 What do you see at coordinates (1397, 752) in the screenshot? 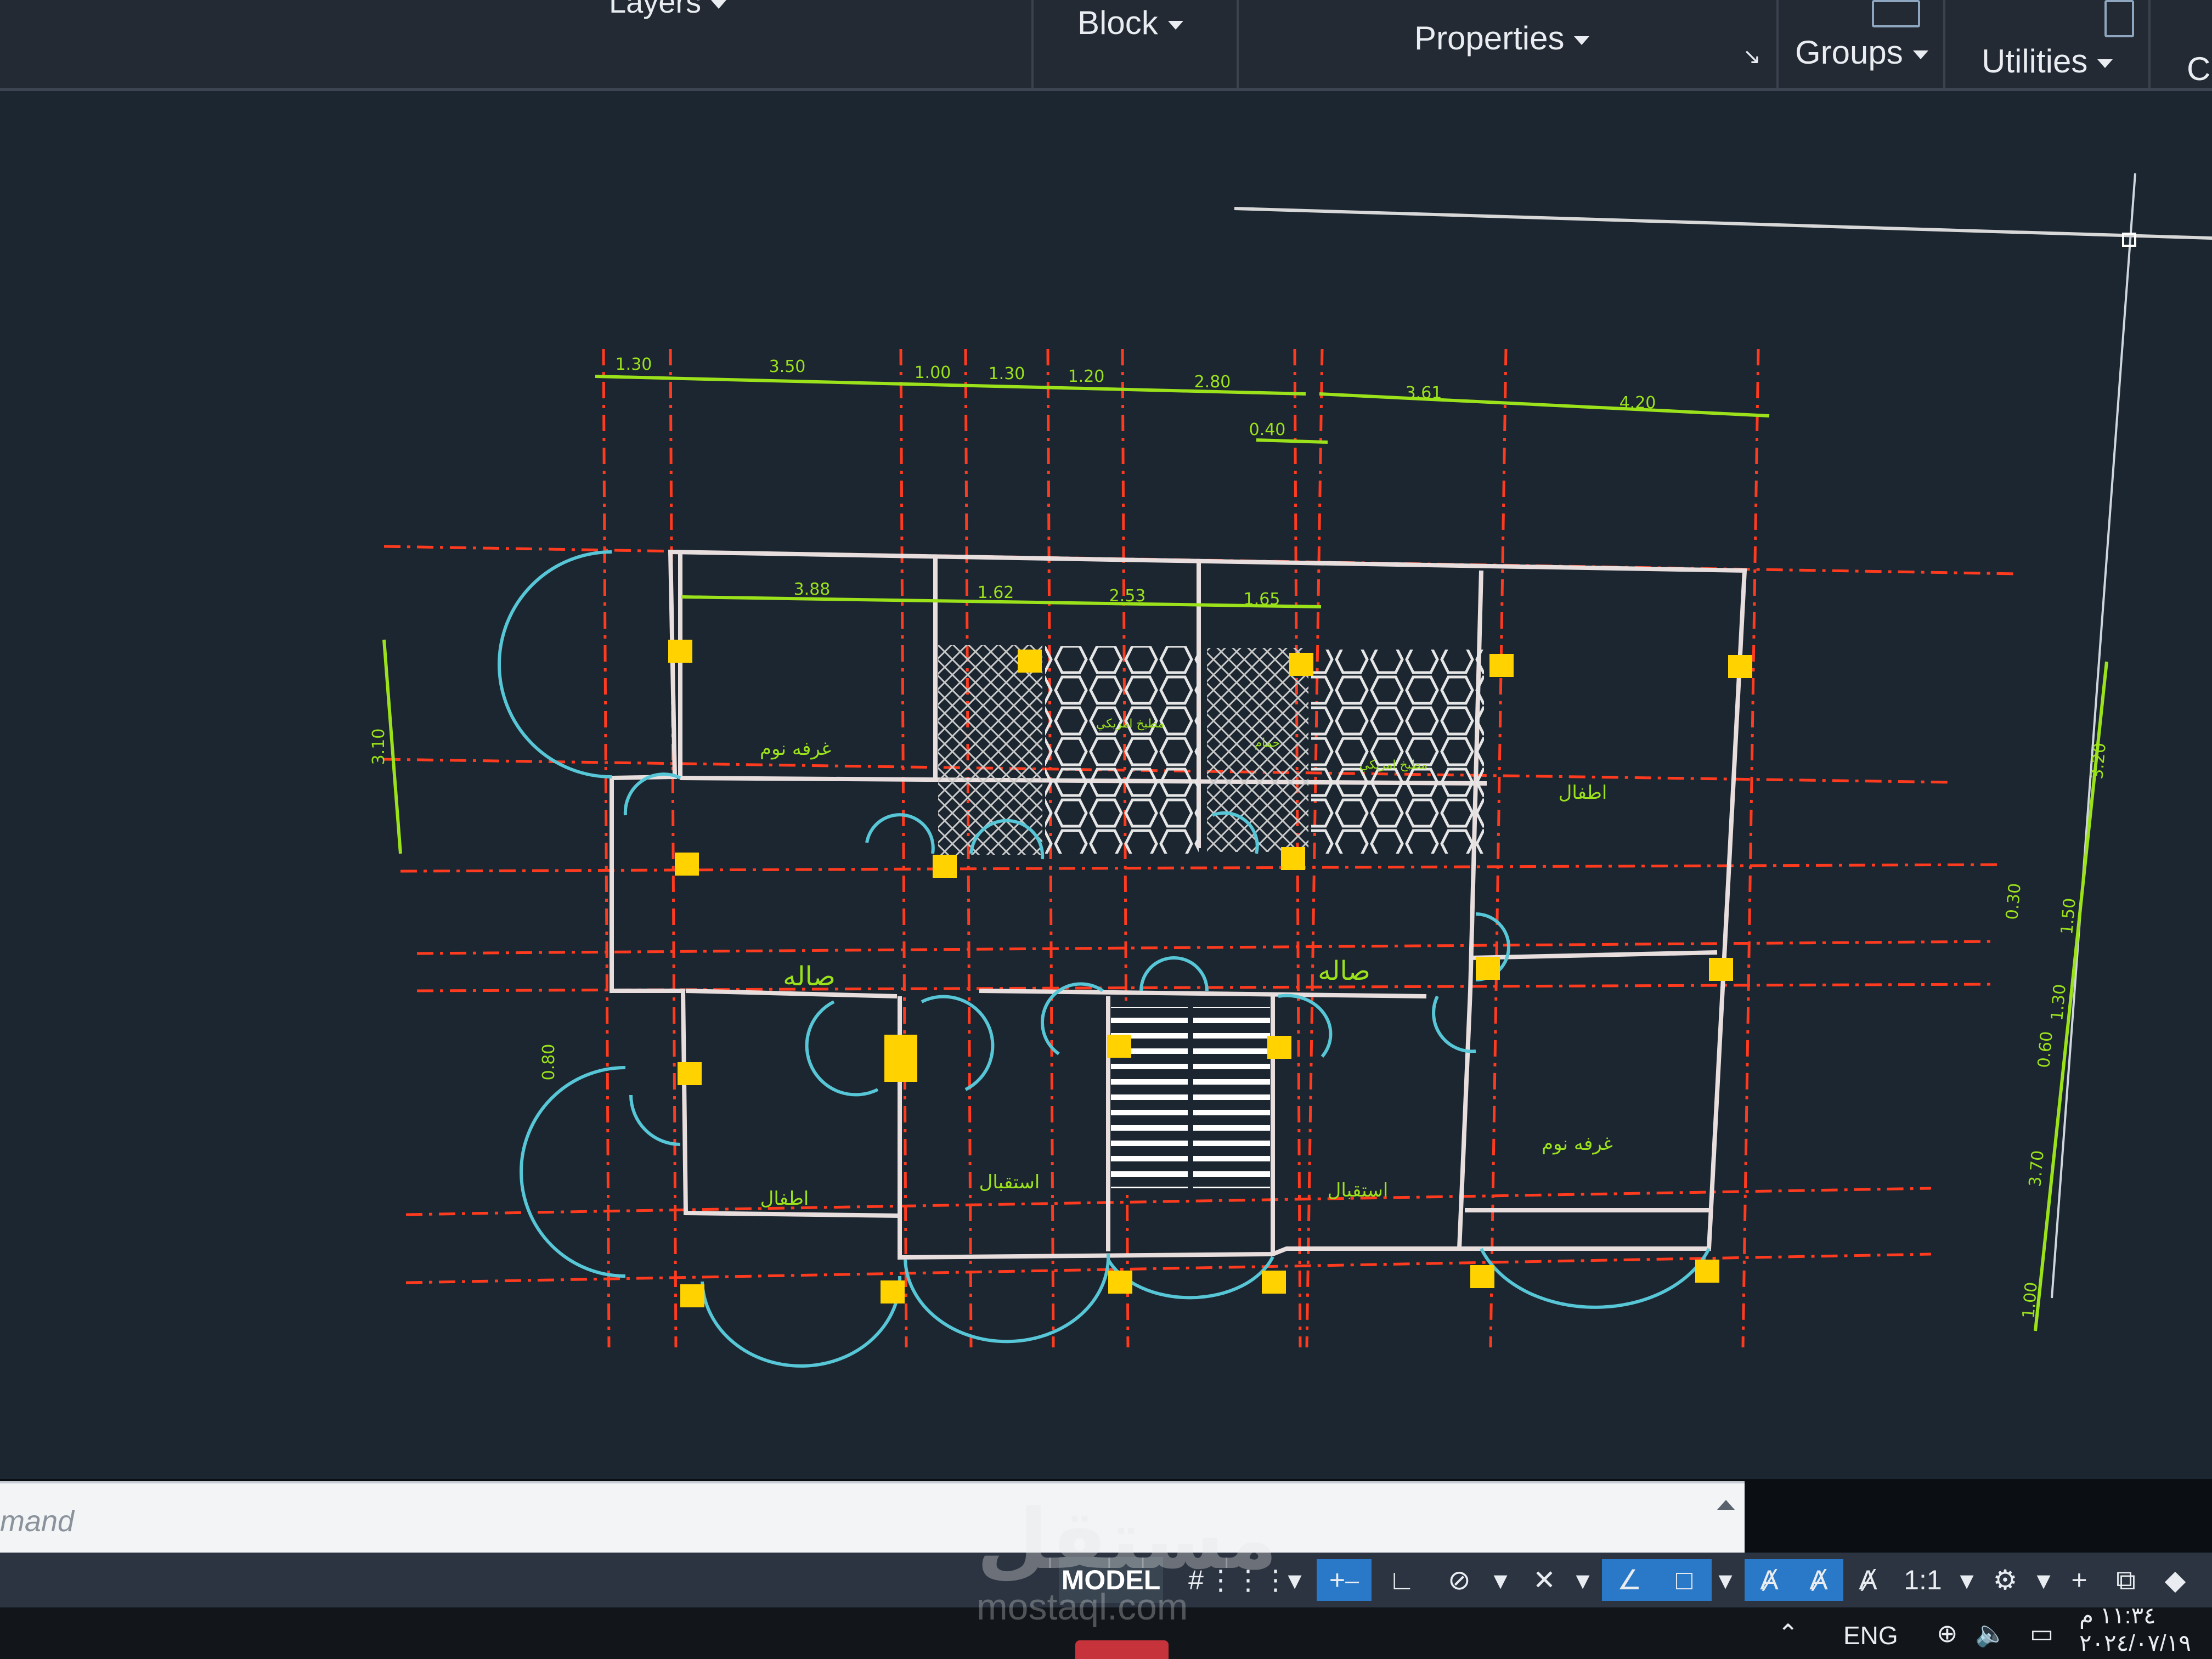
I see `kitchen-hatch` at bounding box center [1397, 752].